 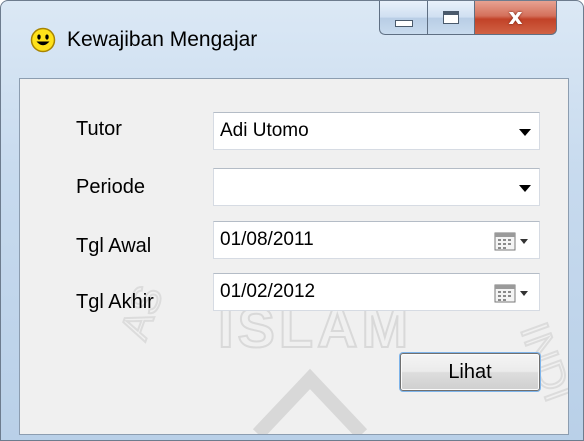 I want to click on close-icon: x, so click(x=515, y=17).